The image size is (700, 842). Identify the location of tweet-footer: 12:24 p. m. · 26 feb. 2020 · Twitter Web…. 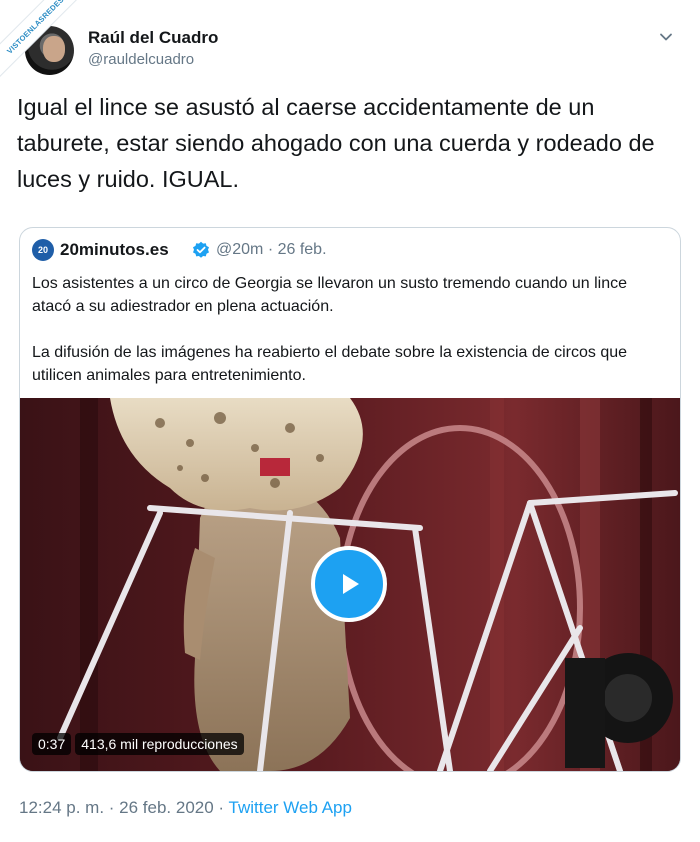
(185, 808).